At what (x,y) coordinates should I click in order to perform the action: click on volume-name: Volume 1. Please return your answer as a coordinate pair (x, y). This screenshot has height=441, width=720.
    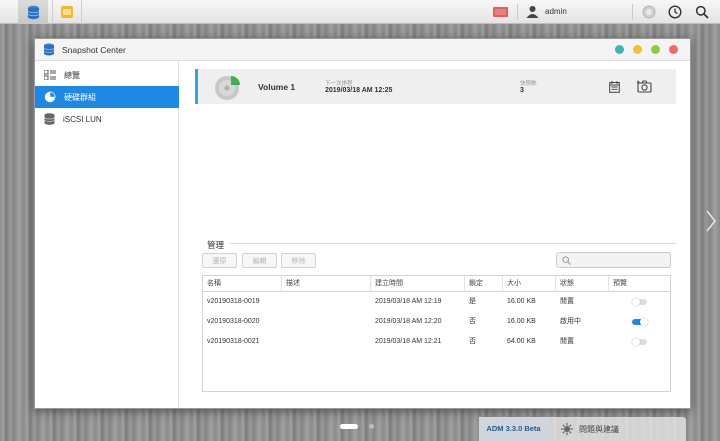
    Looking at the image, I should click on (277, 87).